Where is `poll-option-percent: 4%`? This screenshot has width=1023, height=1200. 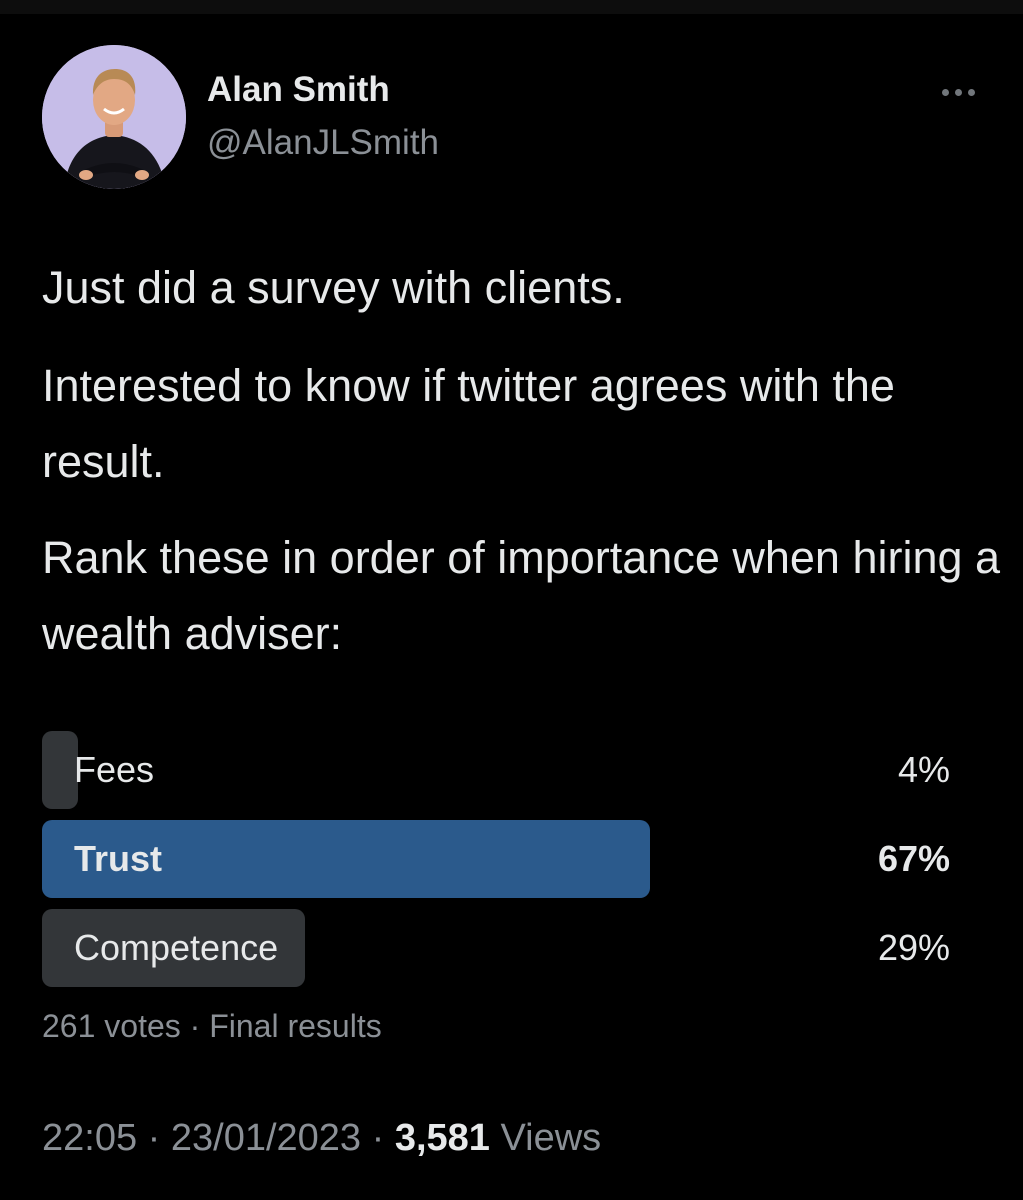
poll-option-percent: 4% is located at coordinates (923, 769).